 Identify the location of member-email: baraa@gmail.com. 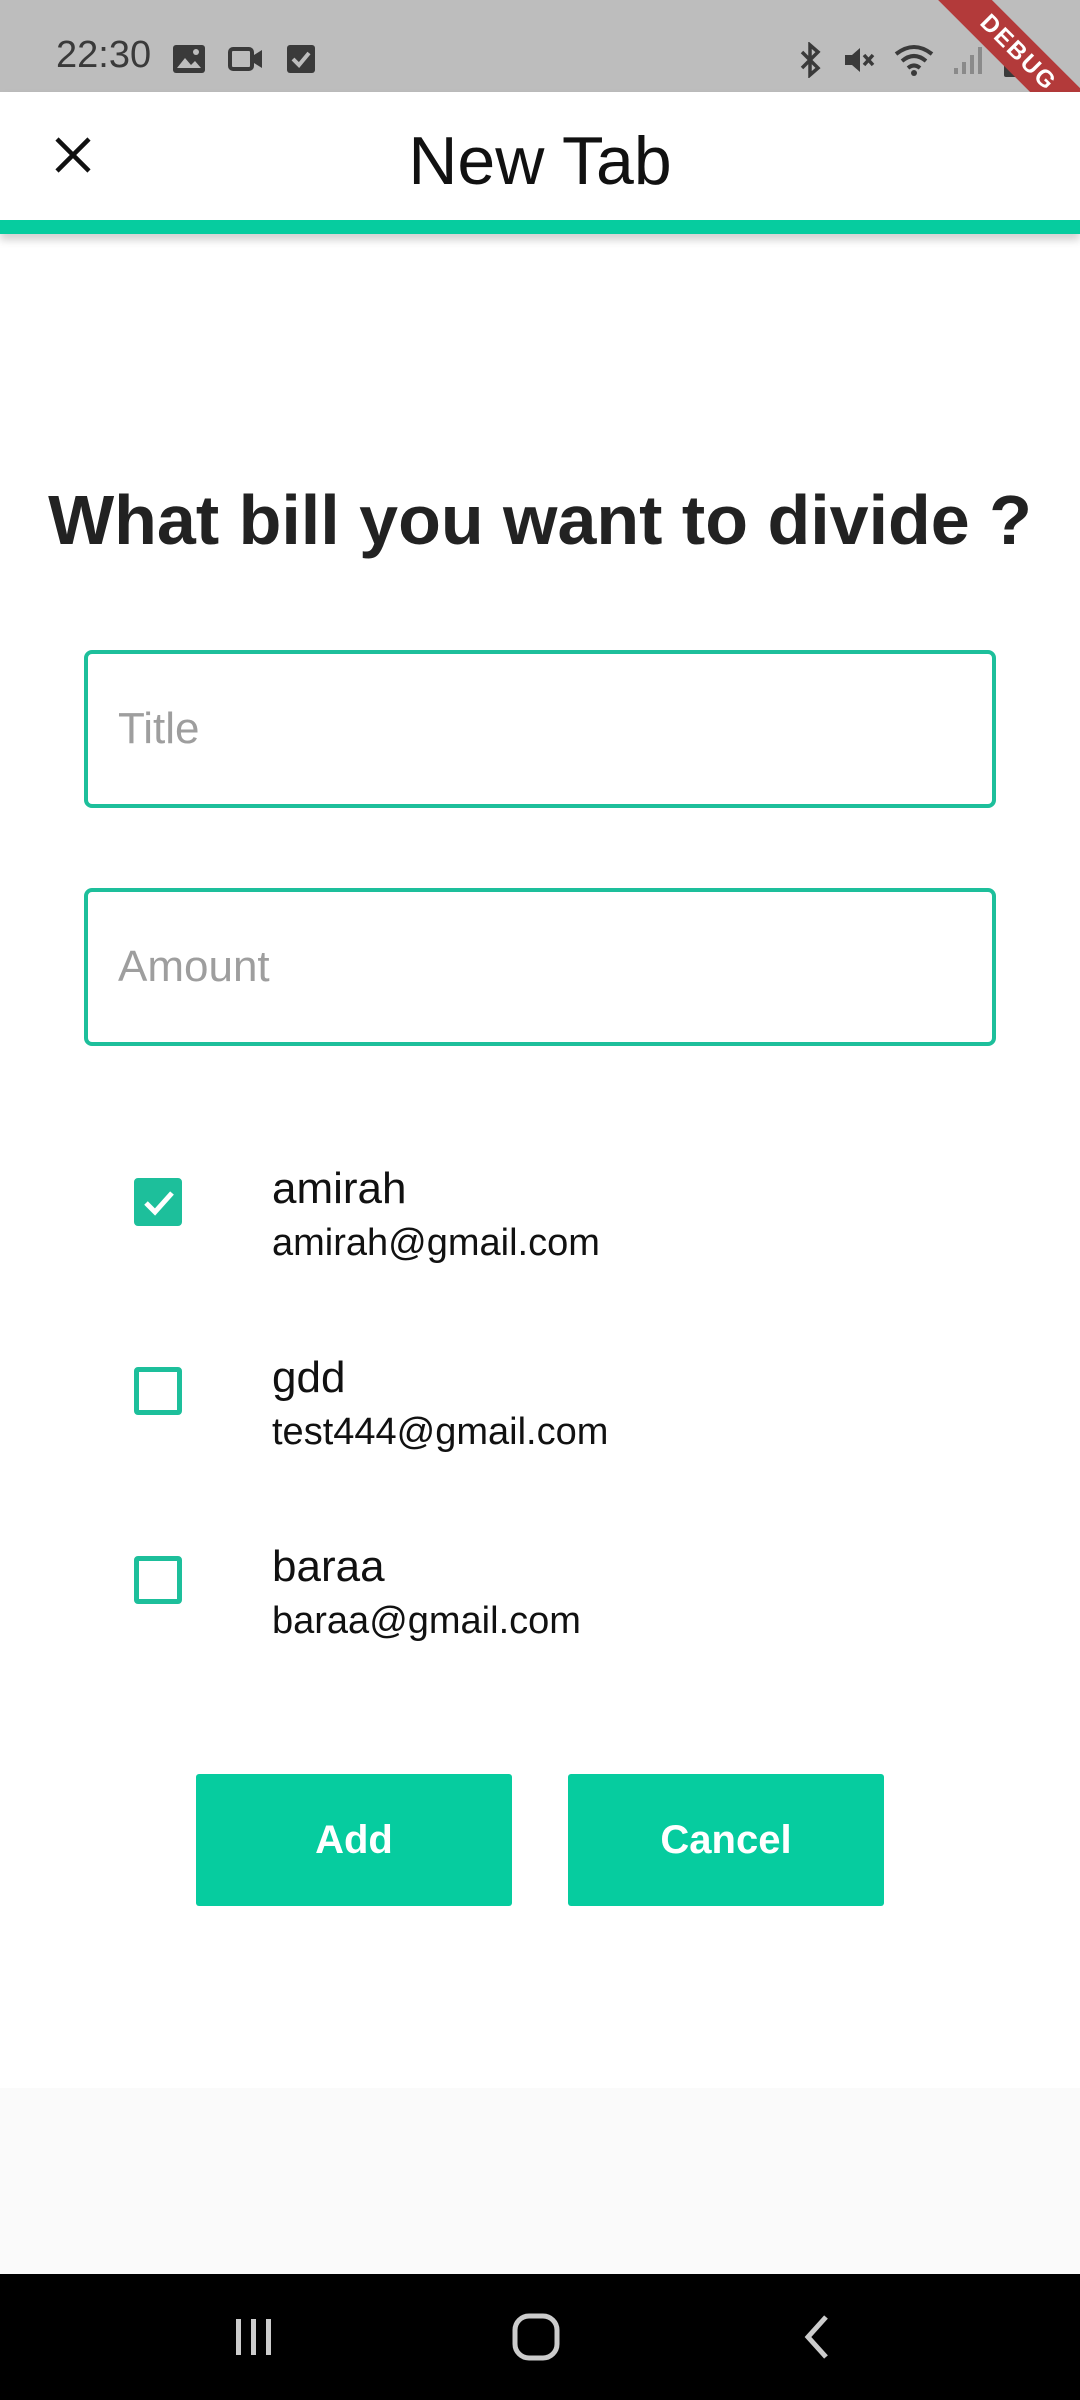
(426, 1621).